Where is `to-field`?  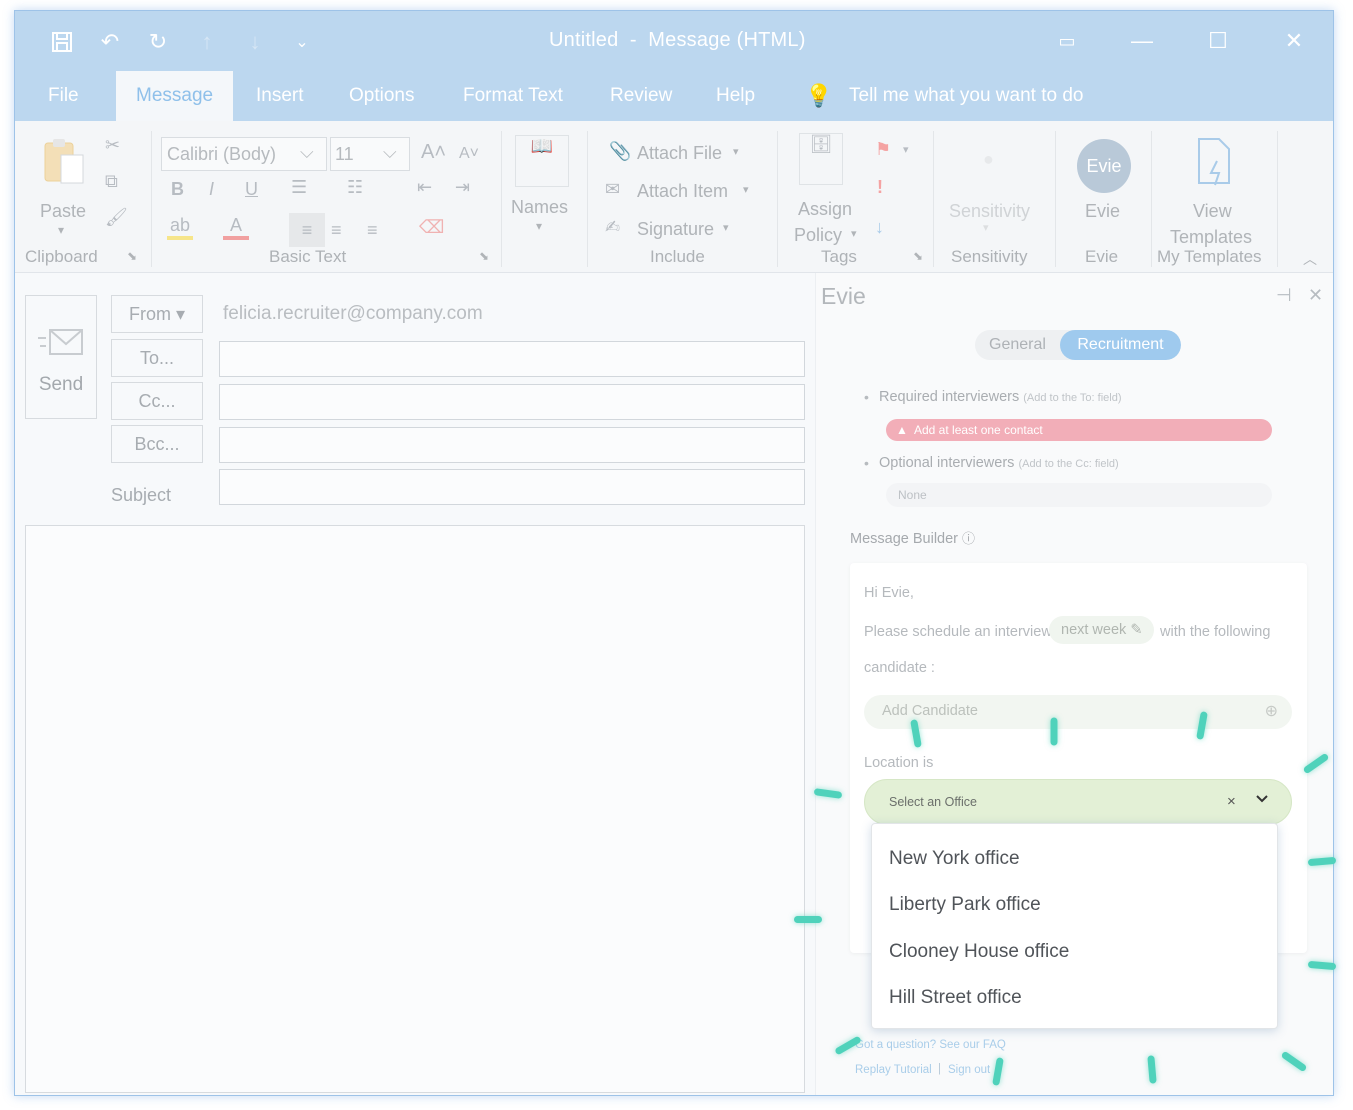 to-field is located at coordinates (512, 359).